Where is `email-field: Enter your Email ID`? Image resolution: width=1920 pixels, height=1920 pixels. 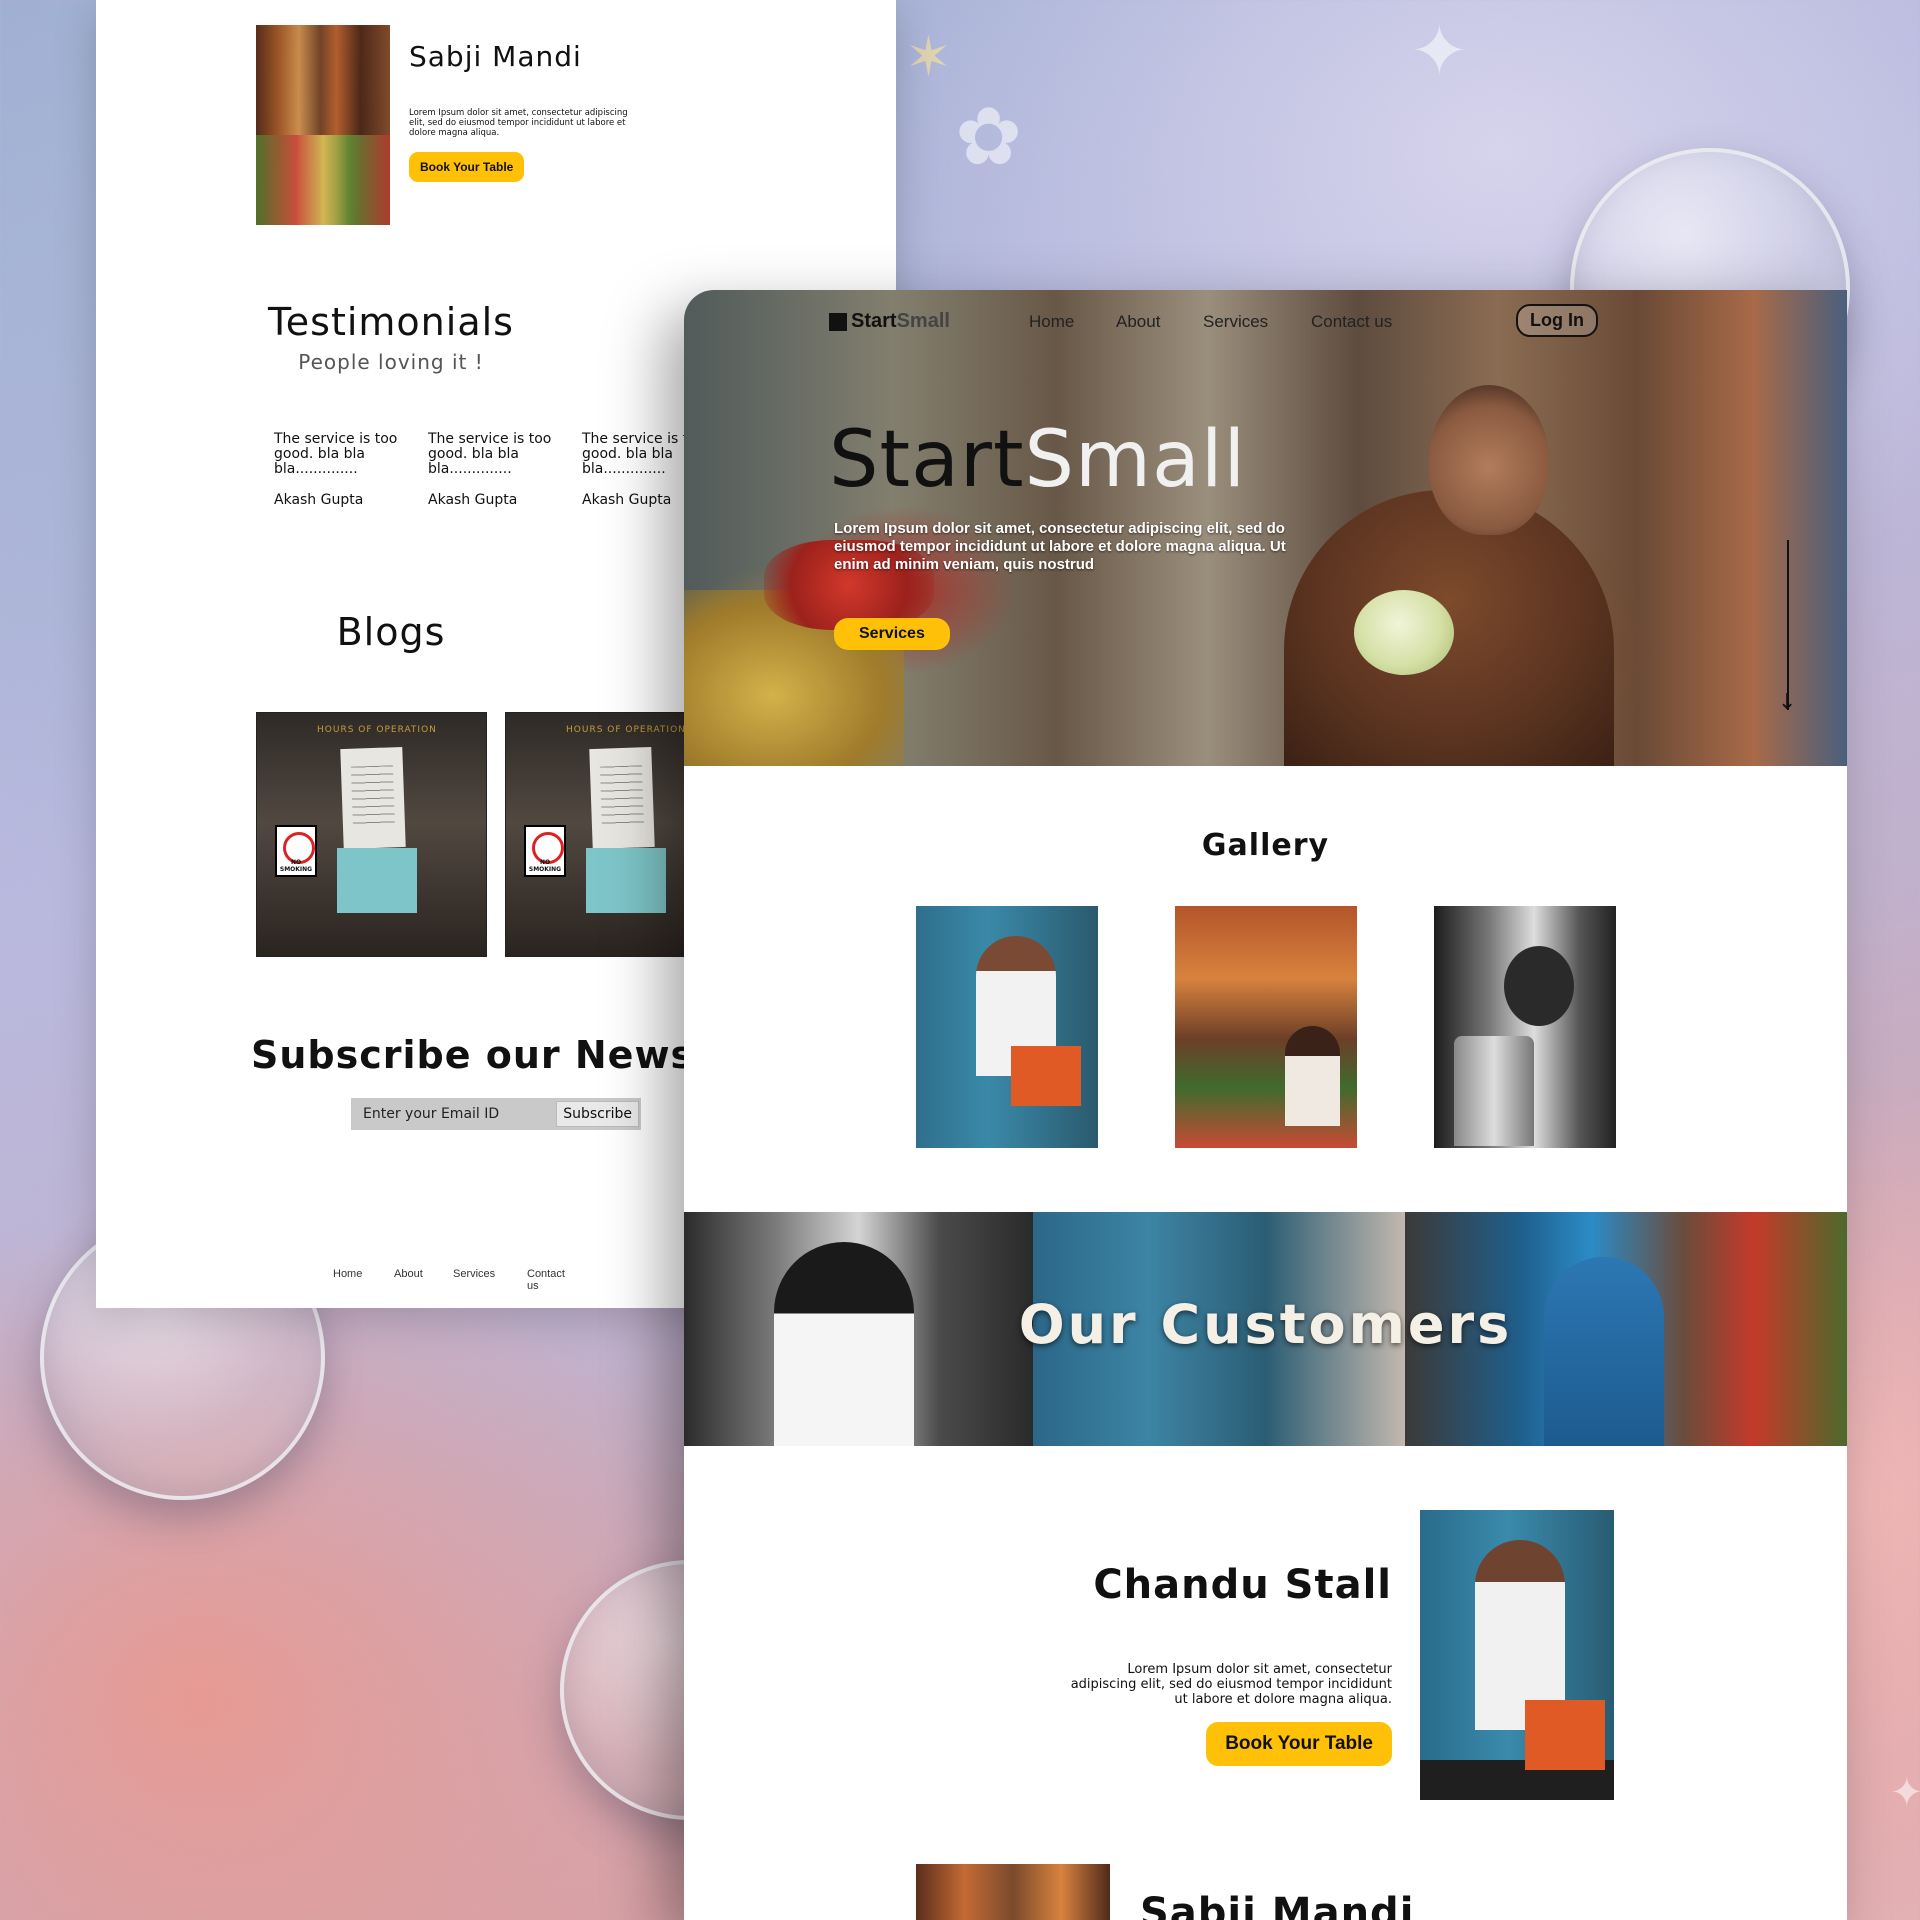
email-field: Enter your Email ID is located at coordinates (453, 1114).